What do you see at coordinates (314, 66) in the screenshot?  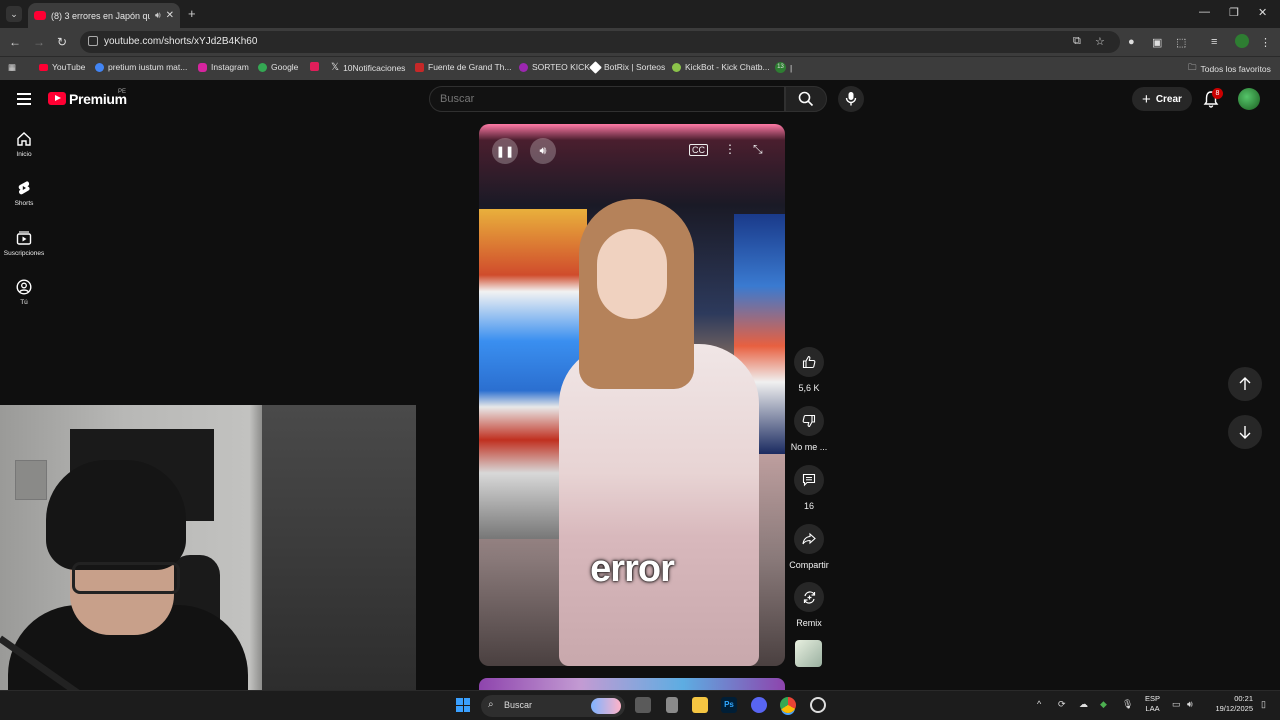 I see `bookmark-slack` at bounding box center [314, 66].